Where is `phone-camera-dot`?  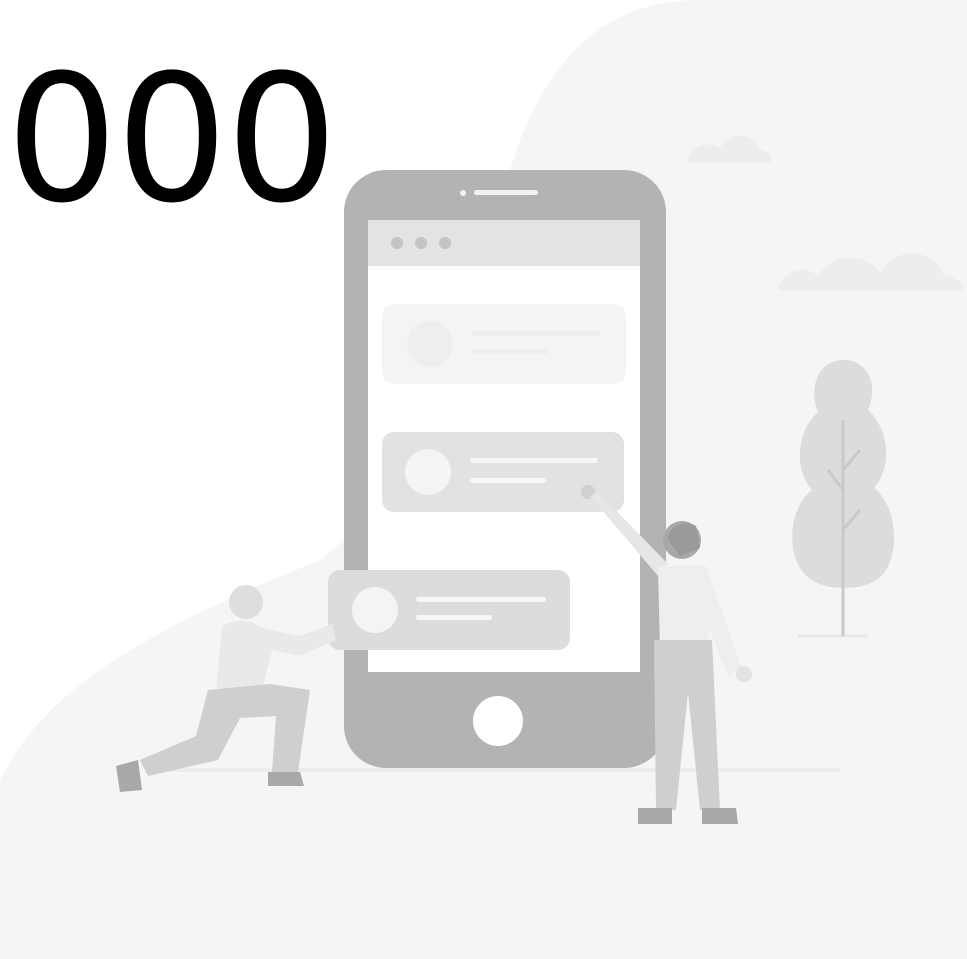 phone-camera-dot is located at coordinates (463, 193).